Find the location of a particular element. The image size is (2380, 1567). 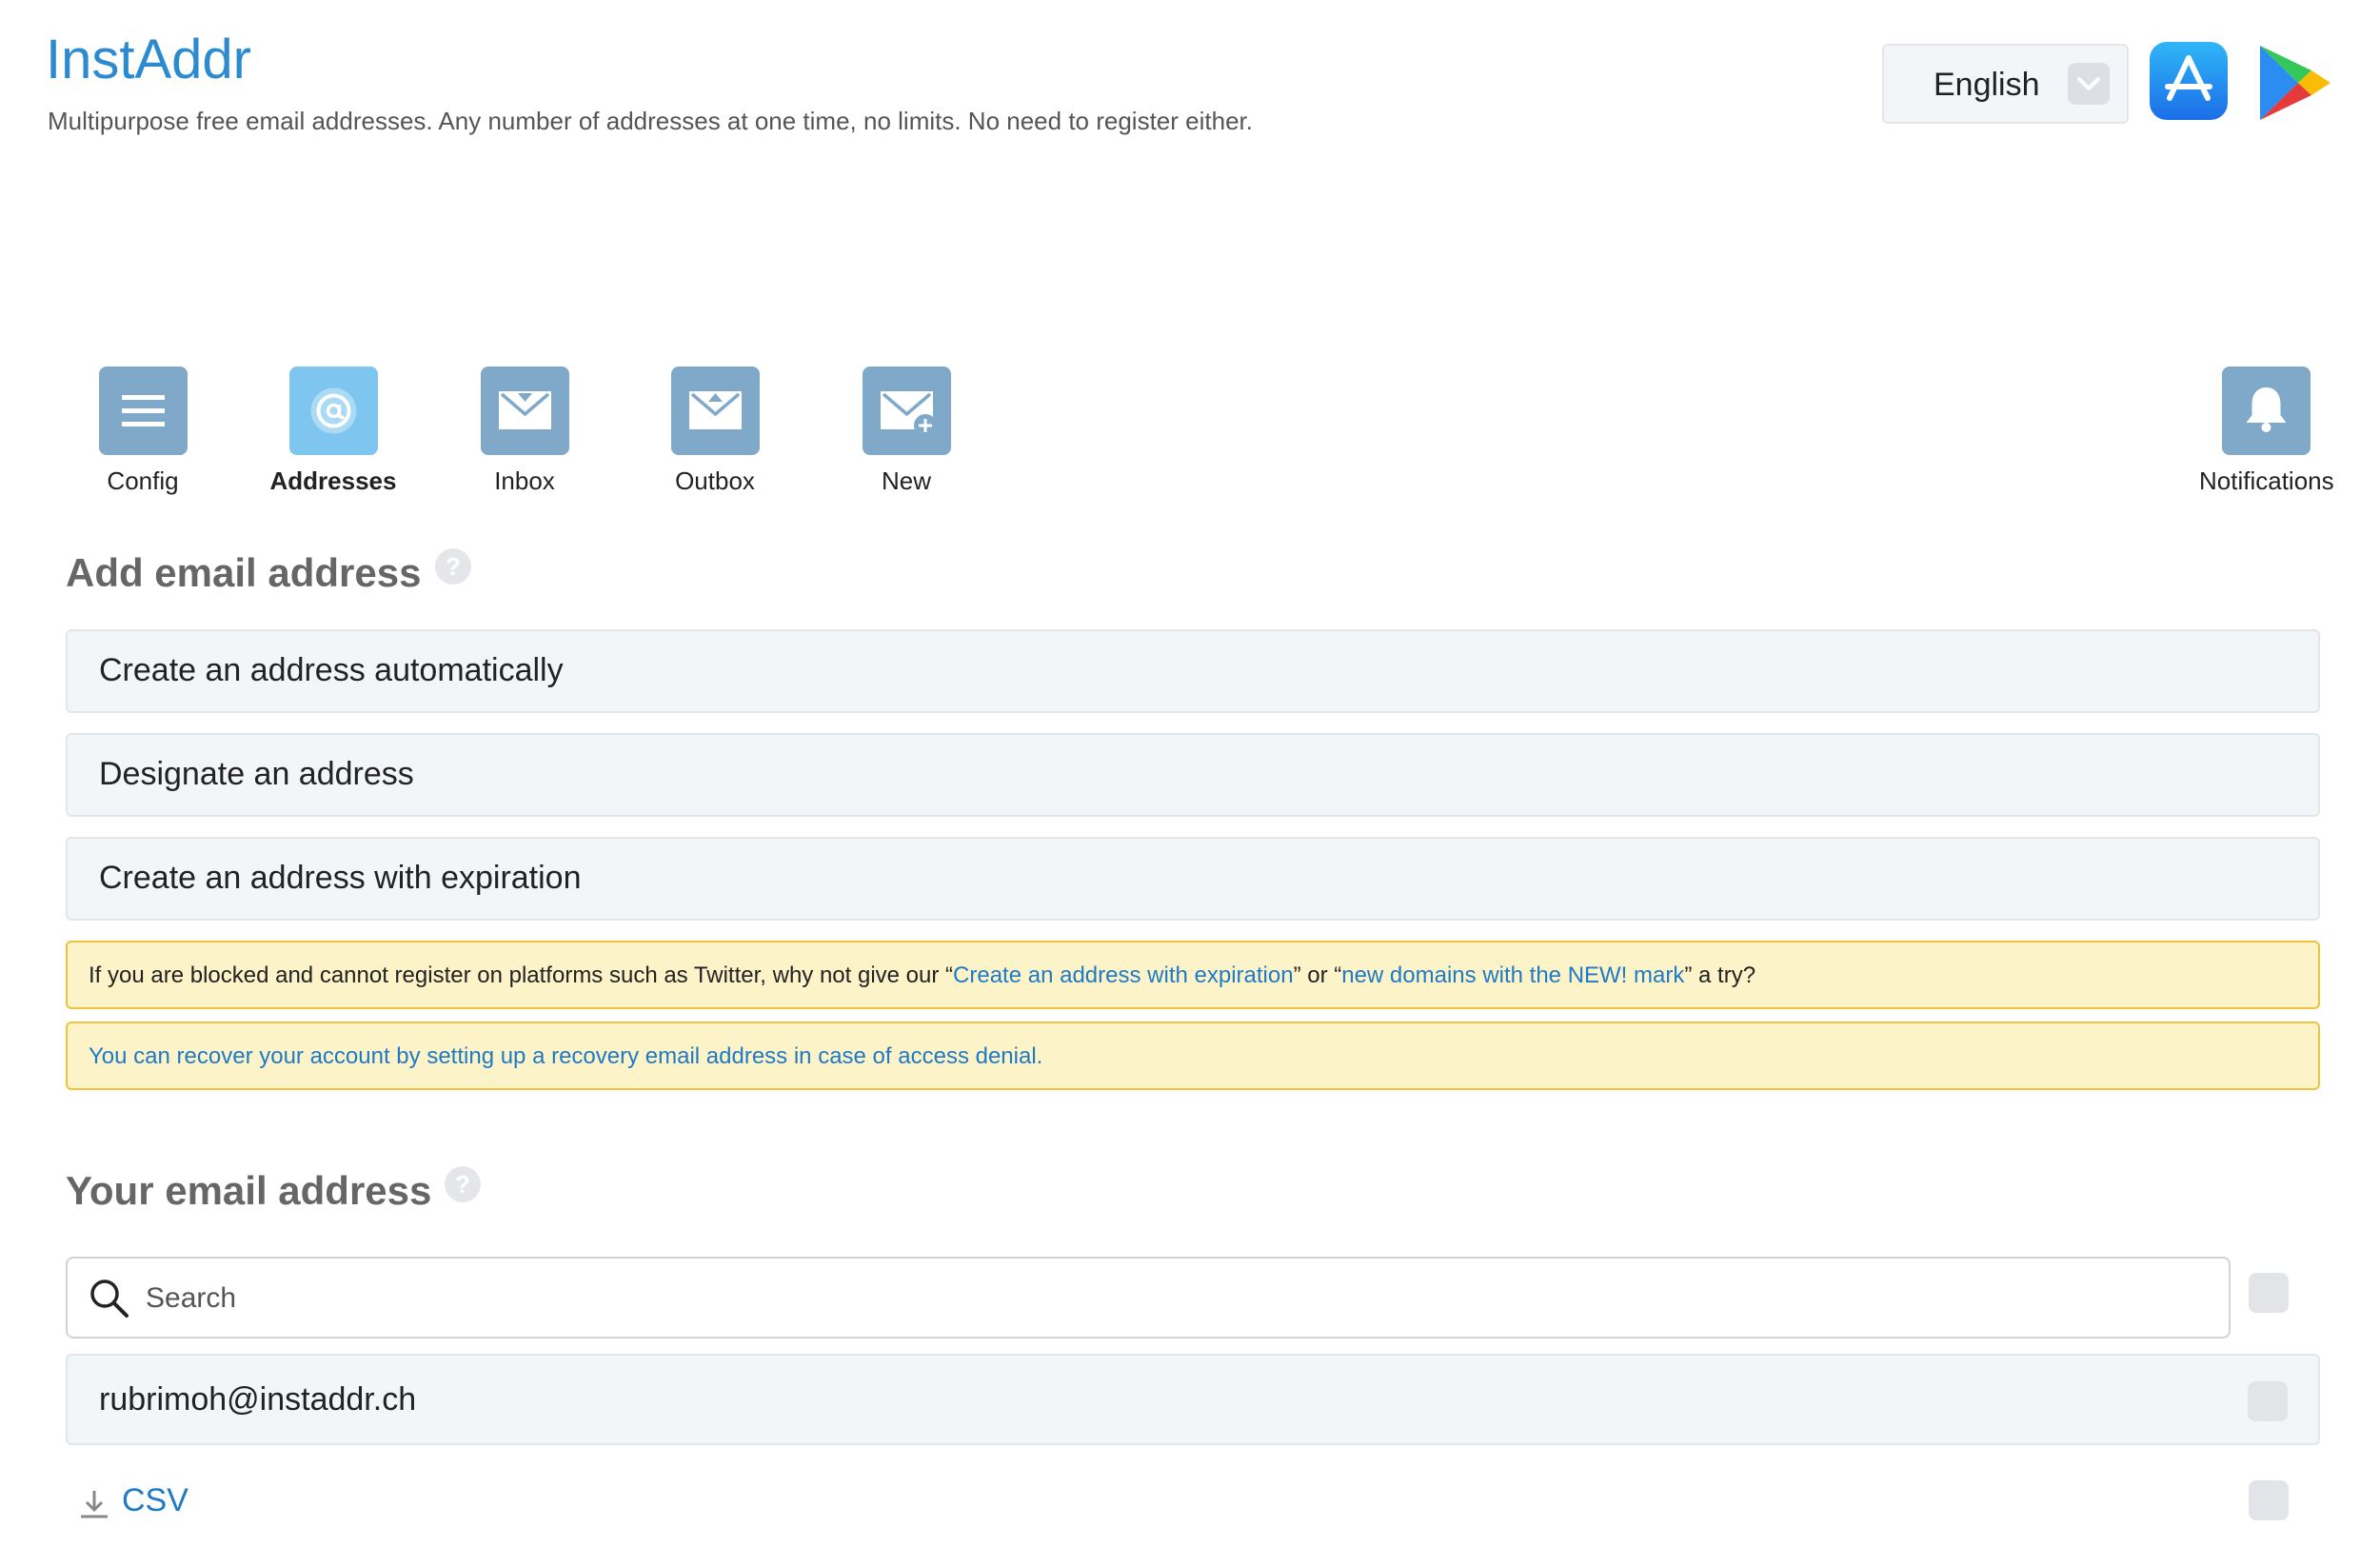

nav-config-label: Config is located at coordinates (143, 480).